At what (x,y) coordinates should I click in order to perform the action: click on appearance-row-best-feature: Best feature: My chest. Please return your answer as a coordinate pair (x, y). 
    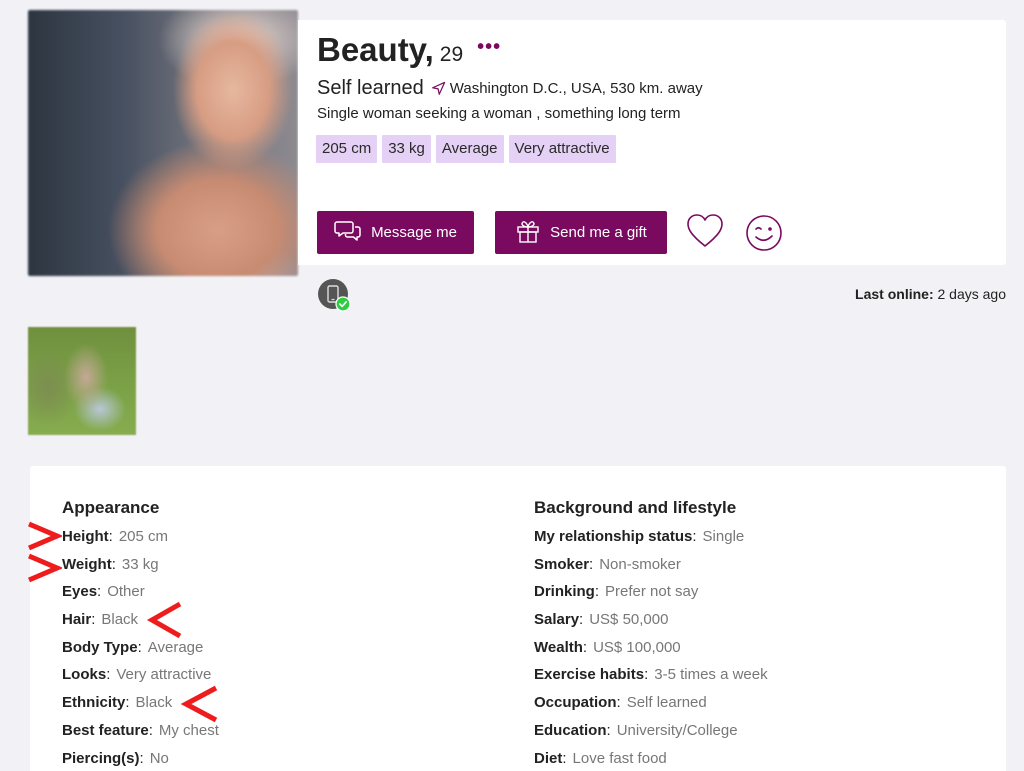
    Looking at the image, I should click on (140, 730).